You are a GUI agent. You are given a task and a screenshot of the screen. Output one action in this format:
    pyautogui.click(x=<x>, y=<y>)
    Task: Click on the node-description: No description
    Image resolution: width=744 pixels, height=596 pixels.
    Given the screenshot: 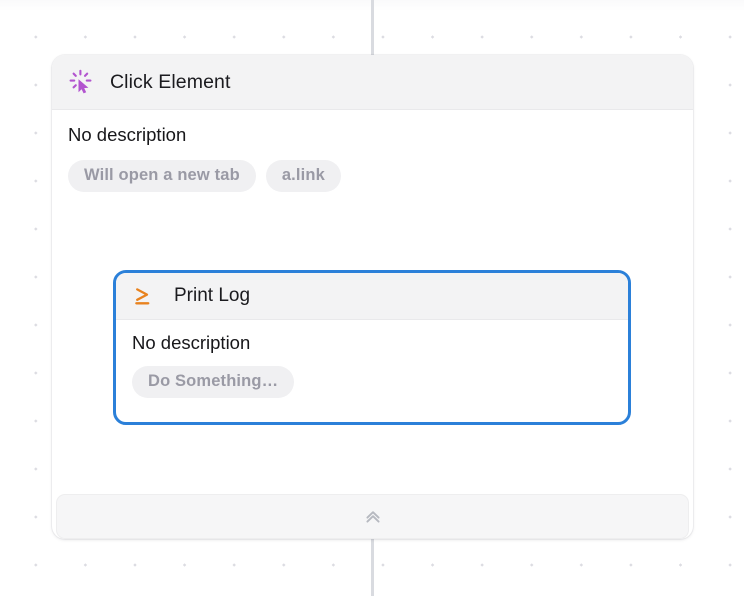 What is the action you would take?
    pyautogui.click(x=127, y=134)
    